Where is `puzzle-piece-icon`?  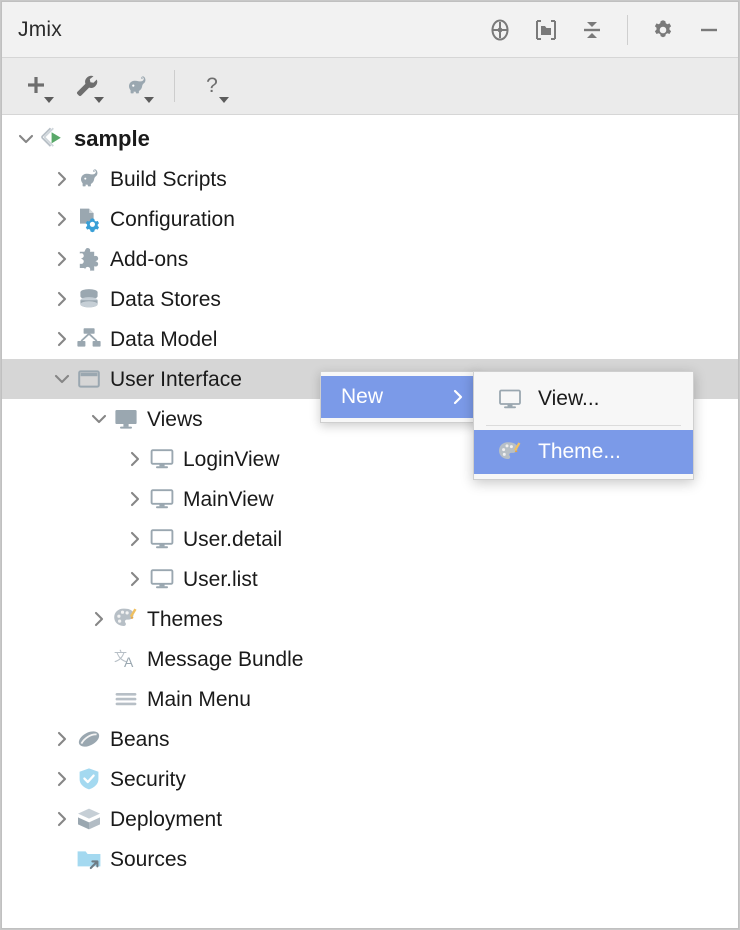
puzzle-piece-icon is located at coordinates (89, 259).